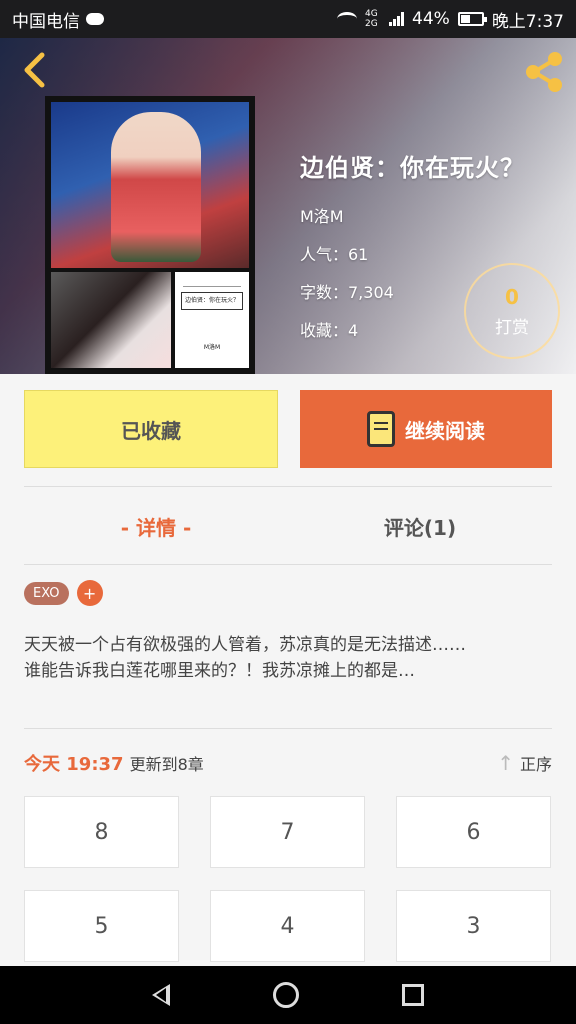 Image resolution: width=576 pixels, height=1024 pixels. Describe the element at coordinates (212, 301) in the screenshot. I see `cover-title-text: 边伯贤：你在玩火？` at that location.